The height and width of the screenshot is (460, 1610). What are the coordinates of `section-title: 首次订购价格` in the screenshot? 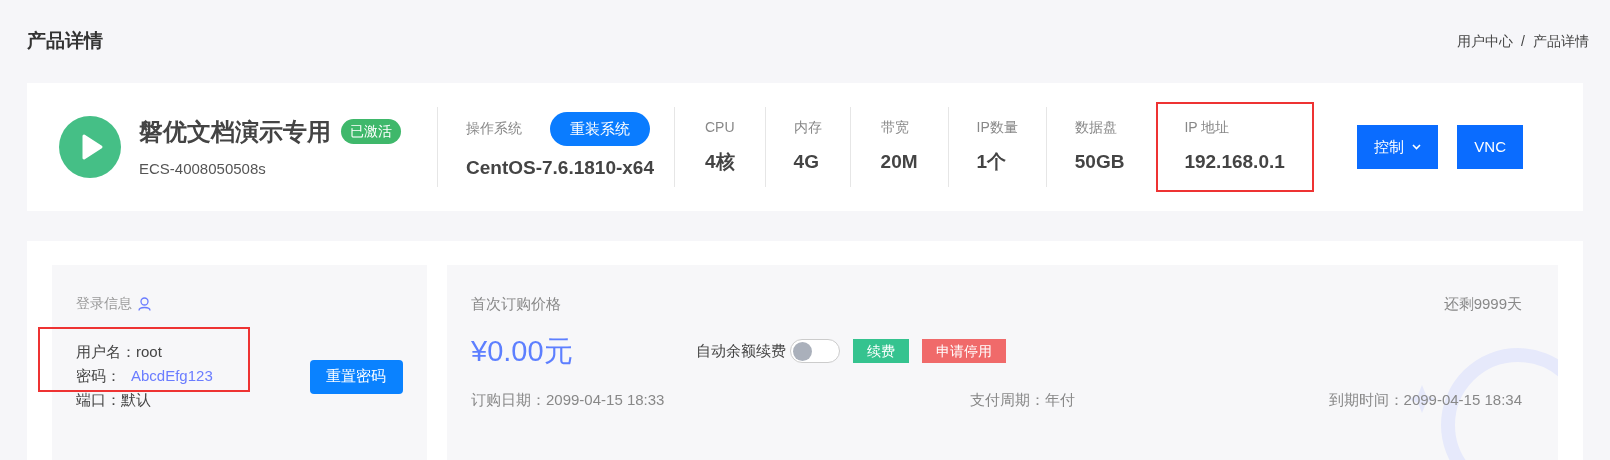 It's located at (516, 304).